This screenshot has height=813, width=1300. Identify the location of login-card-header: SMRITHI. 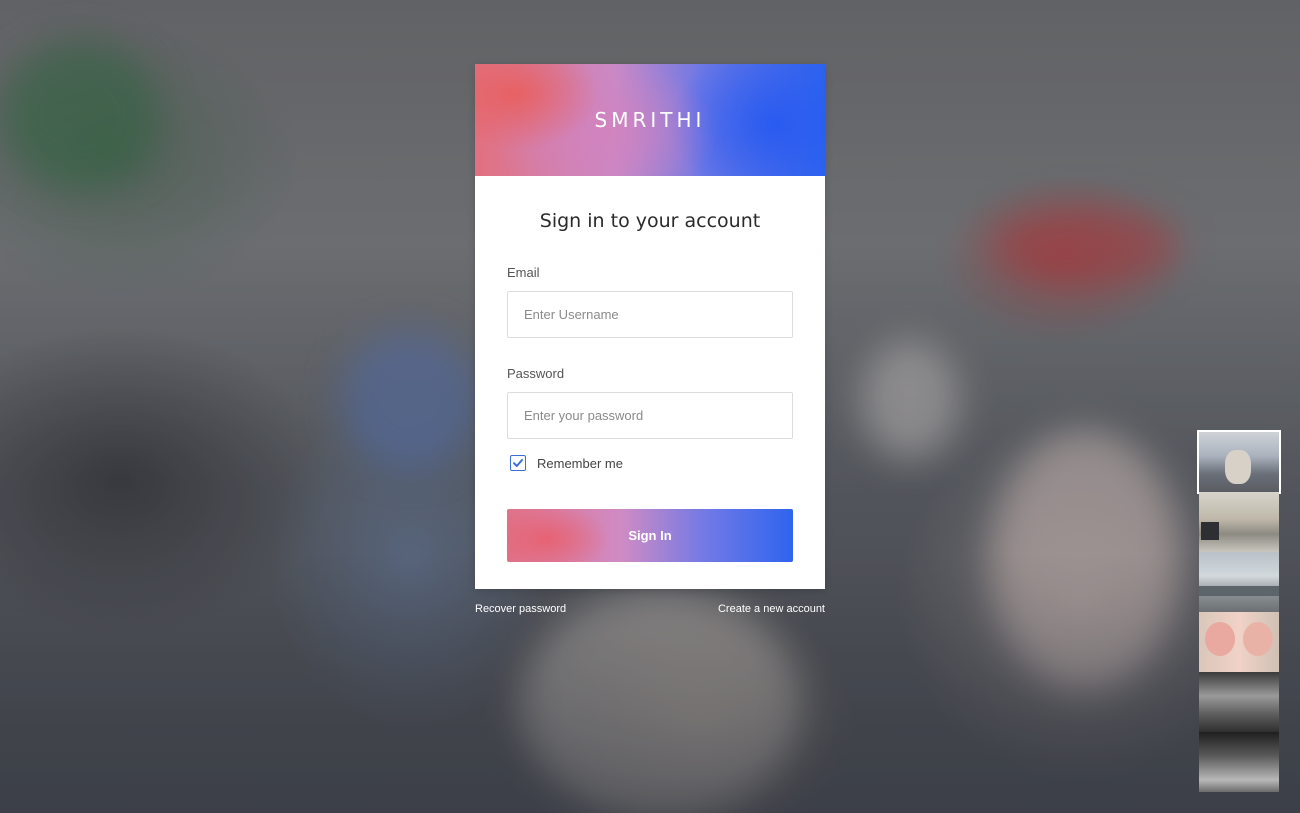
(650, 120).